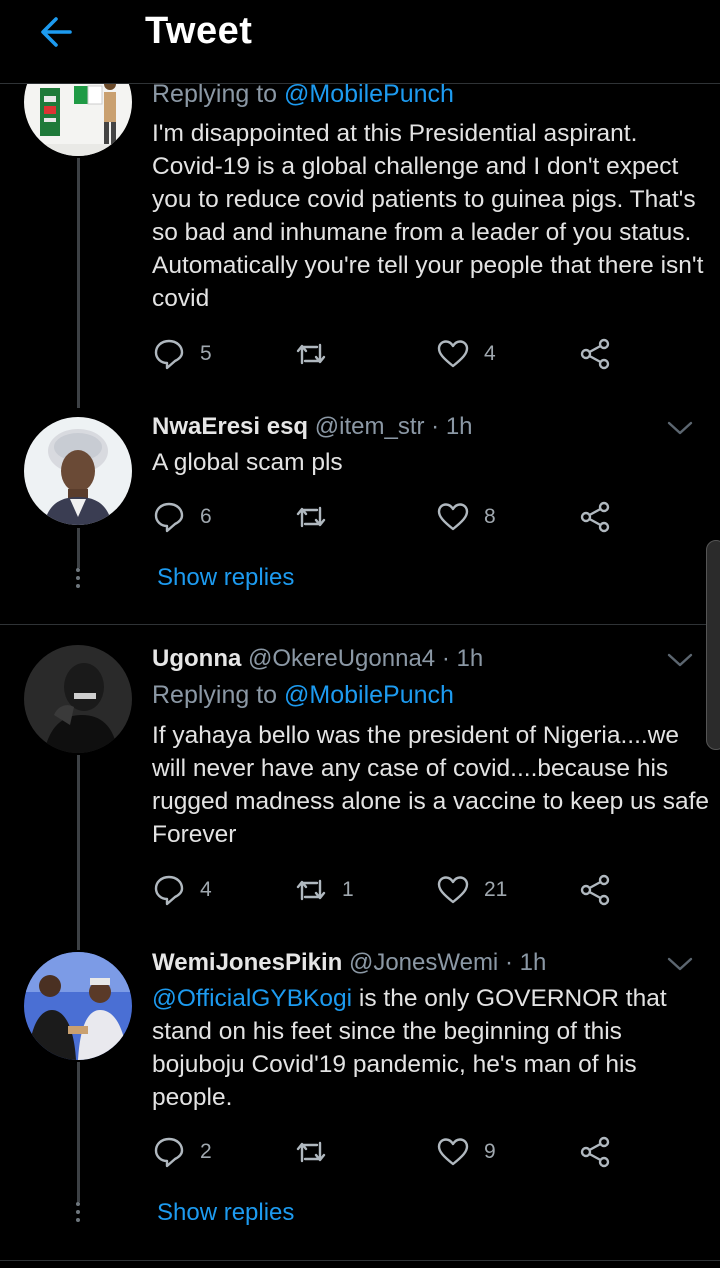 The height and width of the screenshot is (1268, 720). I want to click on retweet-count: 1, so click(348, 889).